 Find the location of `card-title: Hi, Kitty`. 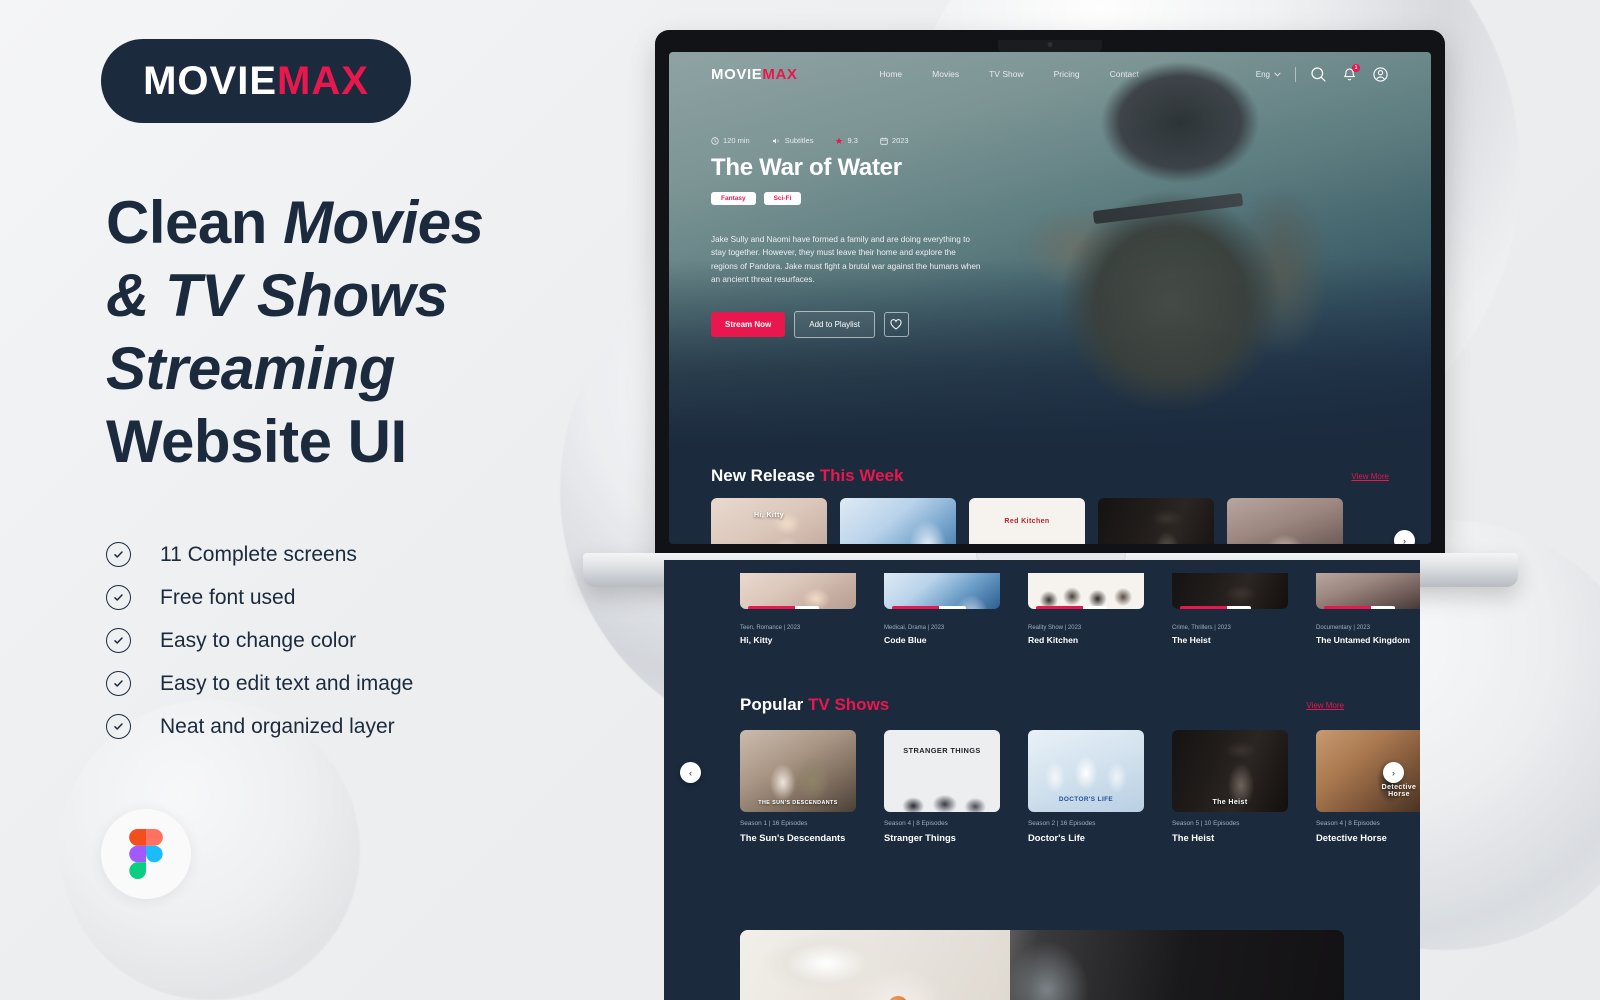

card-title: Hi, Kitty is located at coordinates (798, 640).